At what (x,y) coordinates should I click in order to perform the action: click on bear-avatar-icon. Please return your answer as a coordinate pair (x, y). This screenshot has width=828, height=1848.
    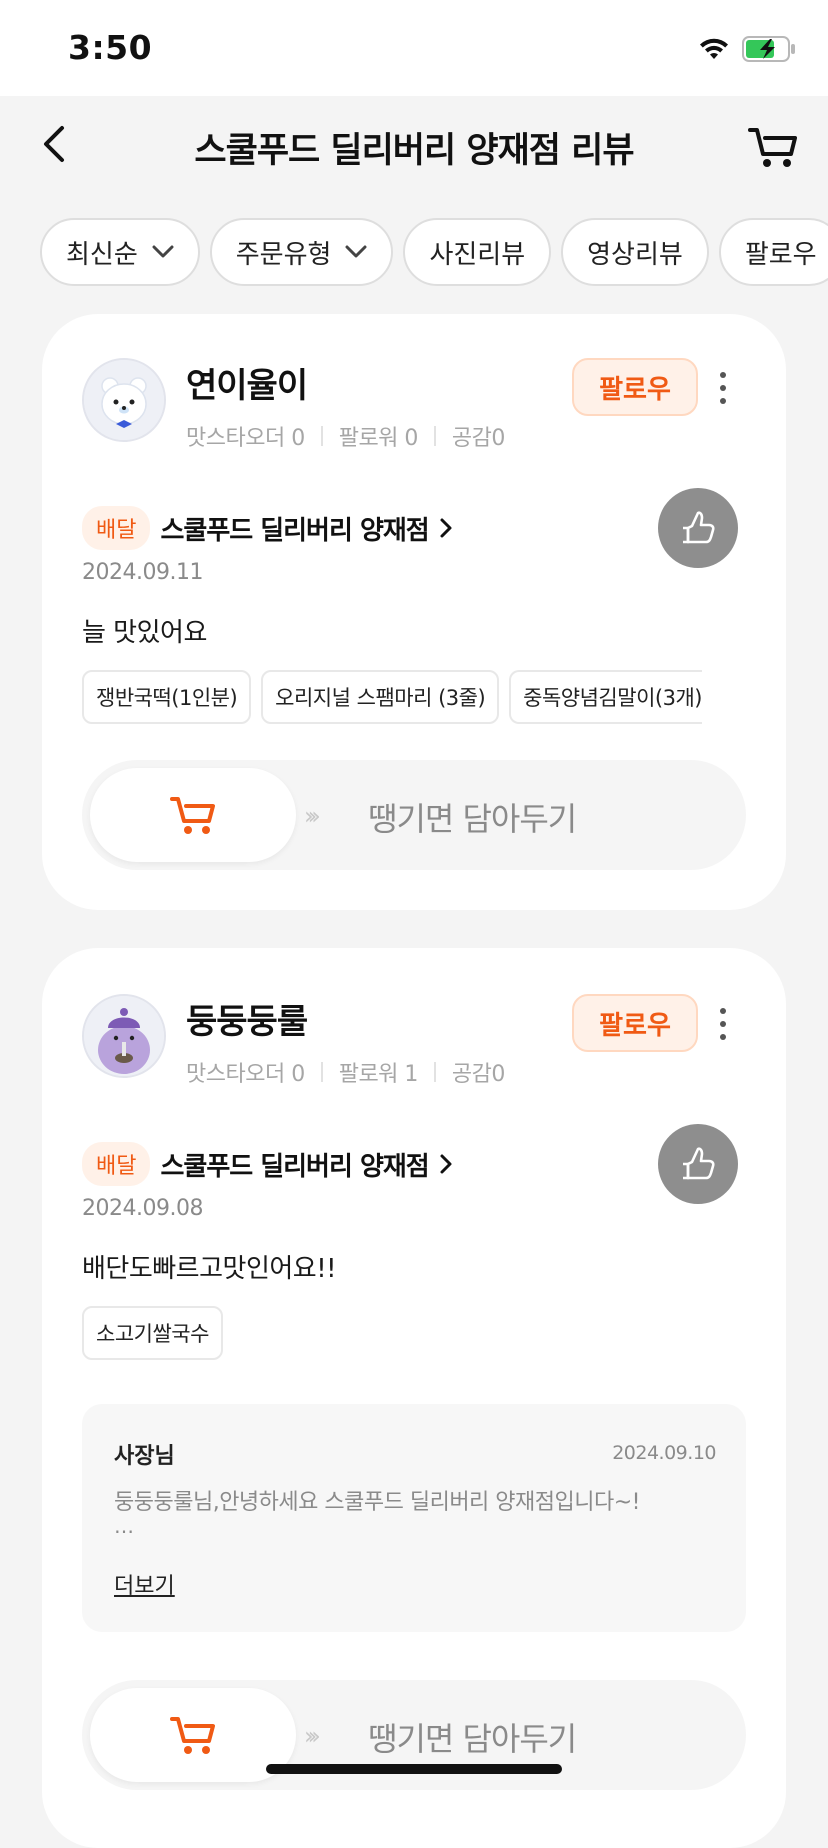
    Looking at the image, I should click on (124, 400).